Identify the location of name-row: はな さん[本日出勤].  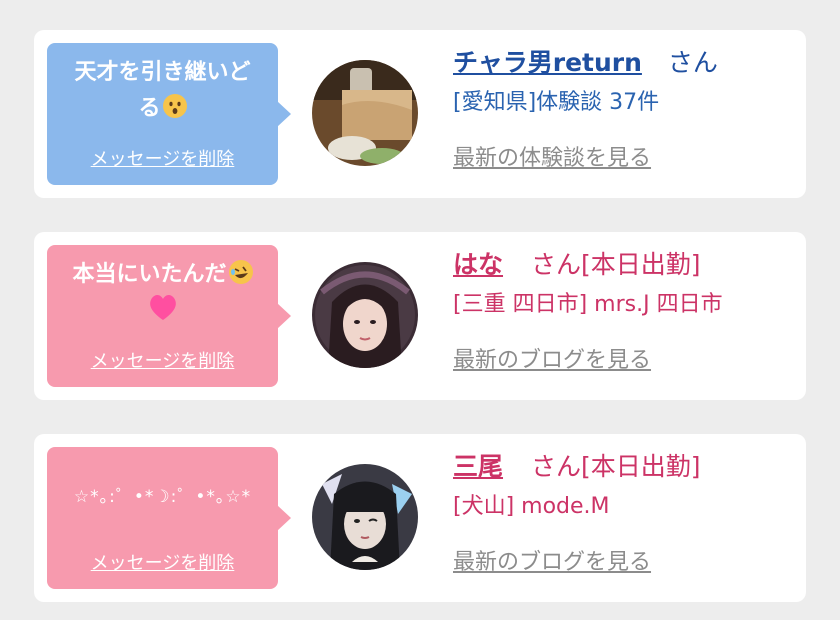
(588, 265).